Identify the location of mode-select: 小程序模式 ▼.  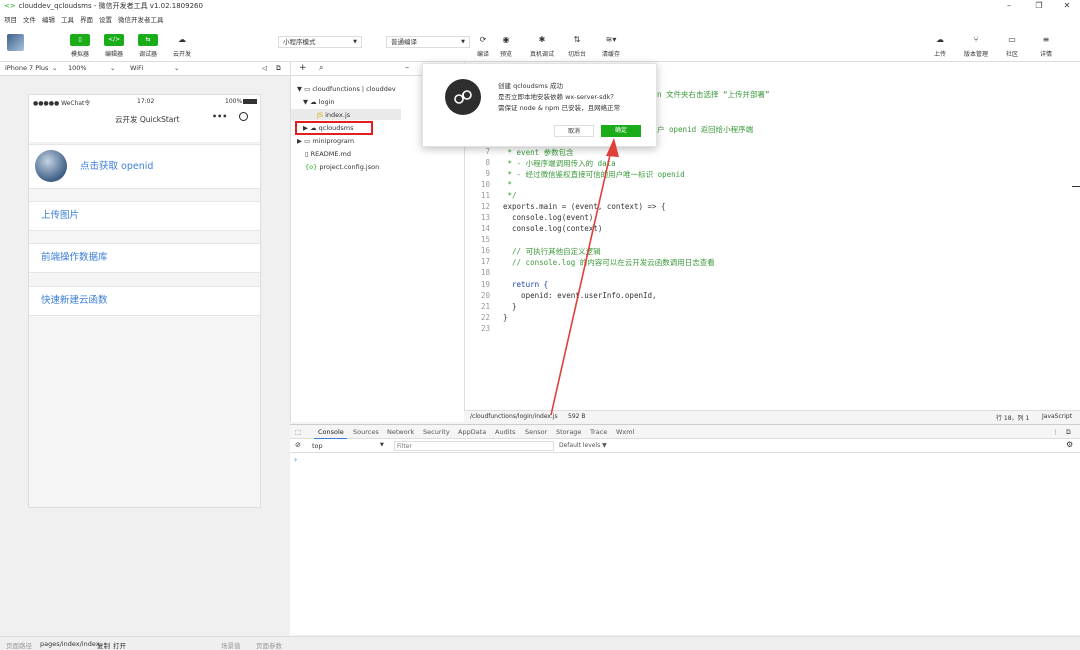
(320, 42).